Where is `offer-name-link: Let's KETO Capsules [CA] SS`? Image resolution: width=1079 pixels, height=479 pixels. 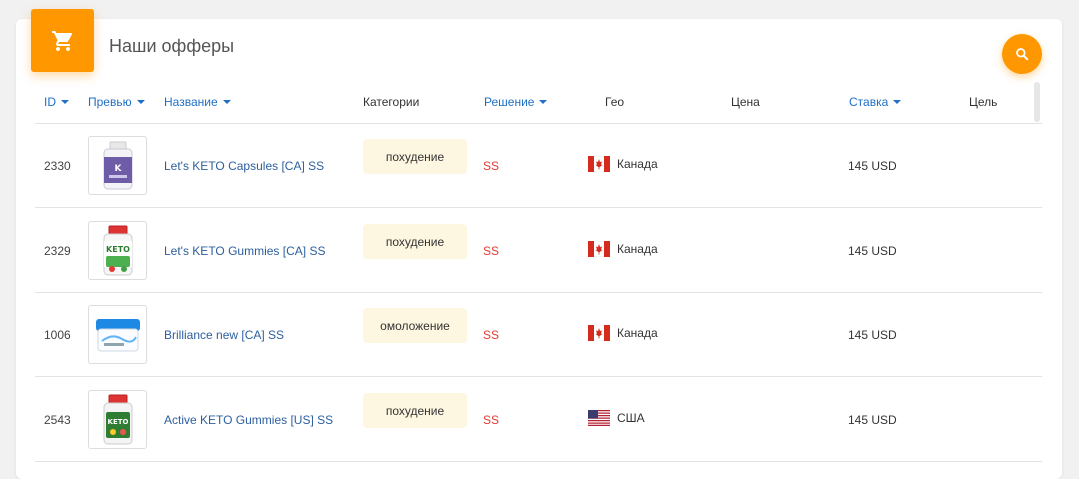 offer-name-link: Let's KETO Capsules [CA] SS is located at coordinates (244, 166).